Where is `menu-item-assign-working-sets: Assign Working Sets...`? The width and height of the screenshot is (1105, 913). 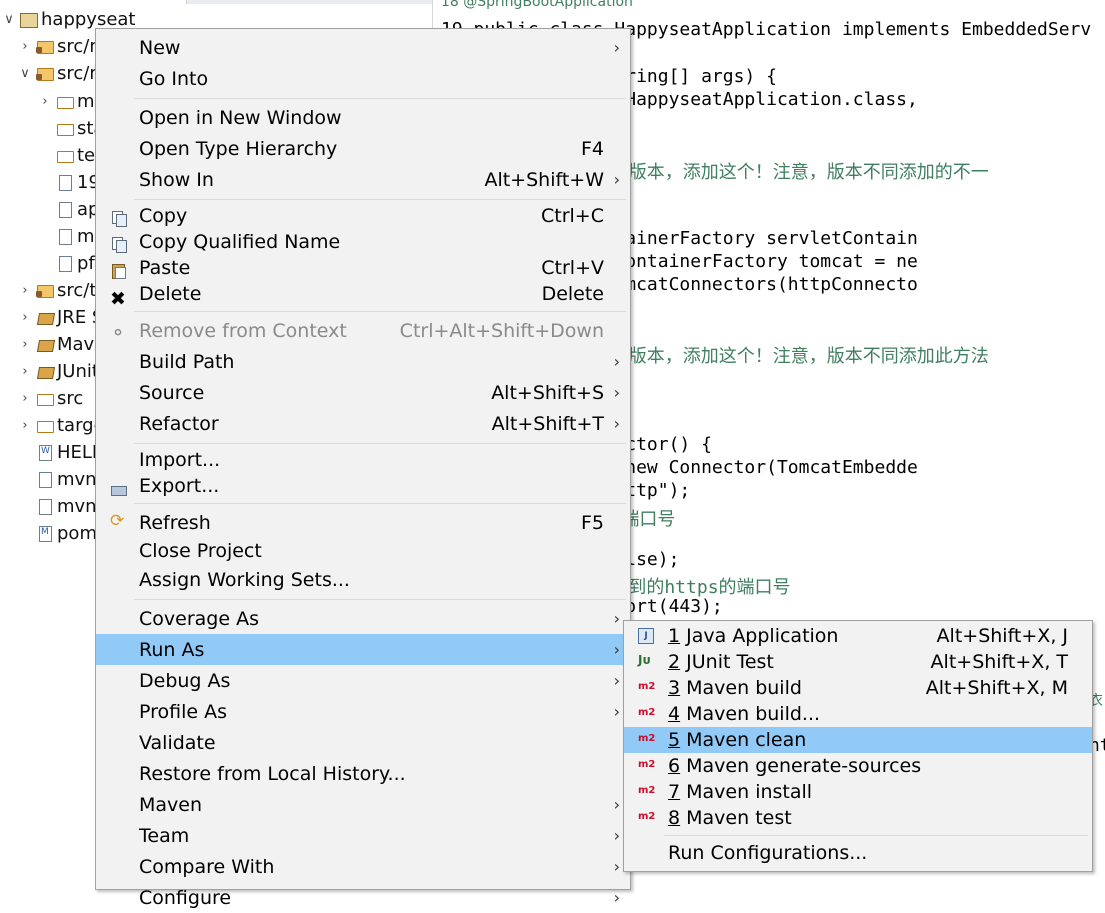 menu-item-assign-working-sets: Assign Working Sets... is located at coordinates (363, 579).